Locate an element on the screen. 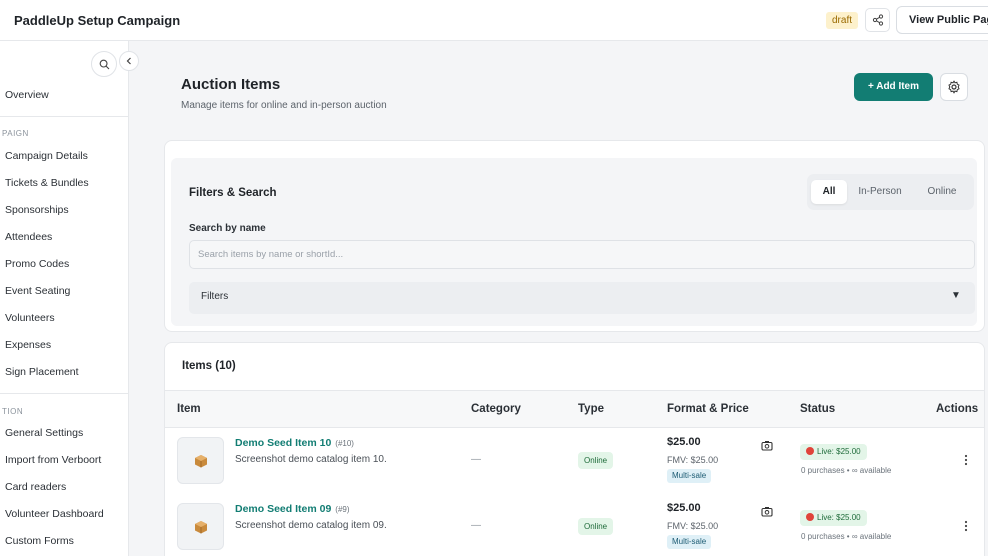  sidebar-item-expenses: Expenses is located at coordinates (28, 345).